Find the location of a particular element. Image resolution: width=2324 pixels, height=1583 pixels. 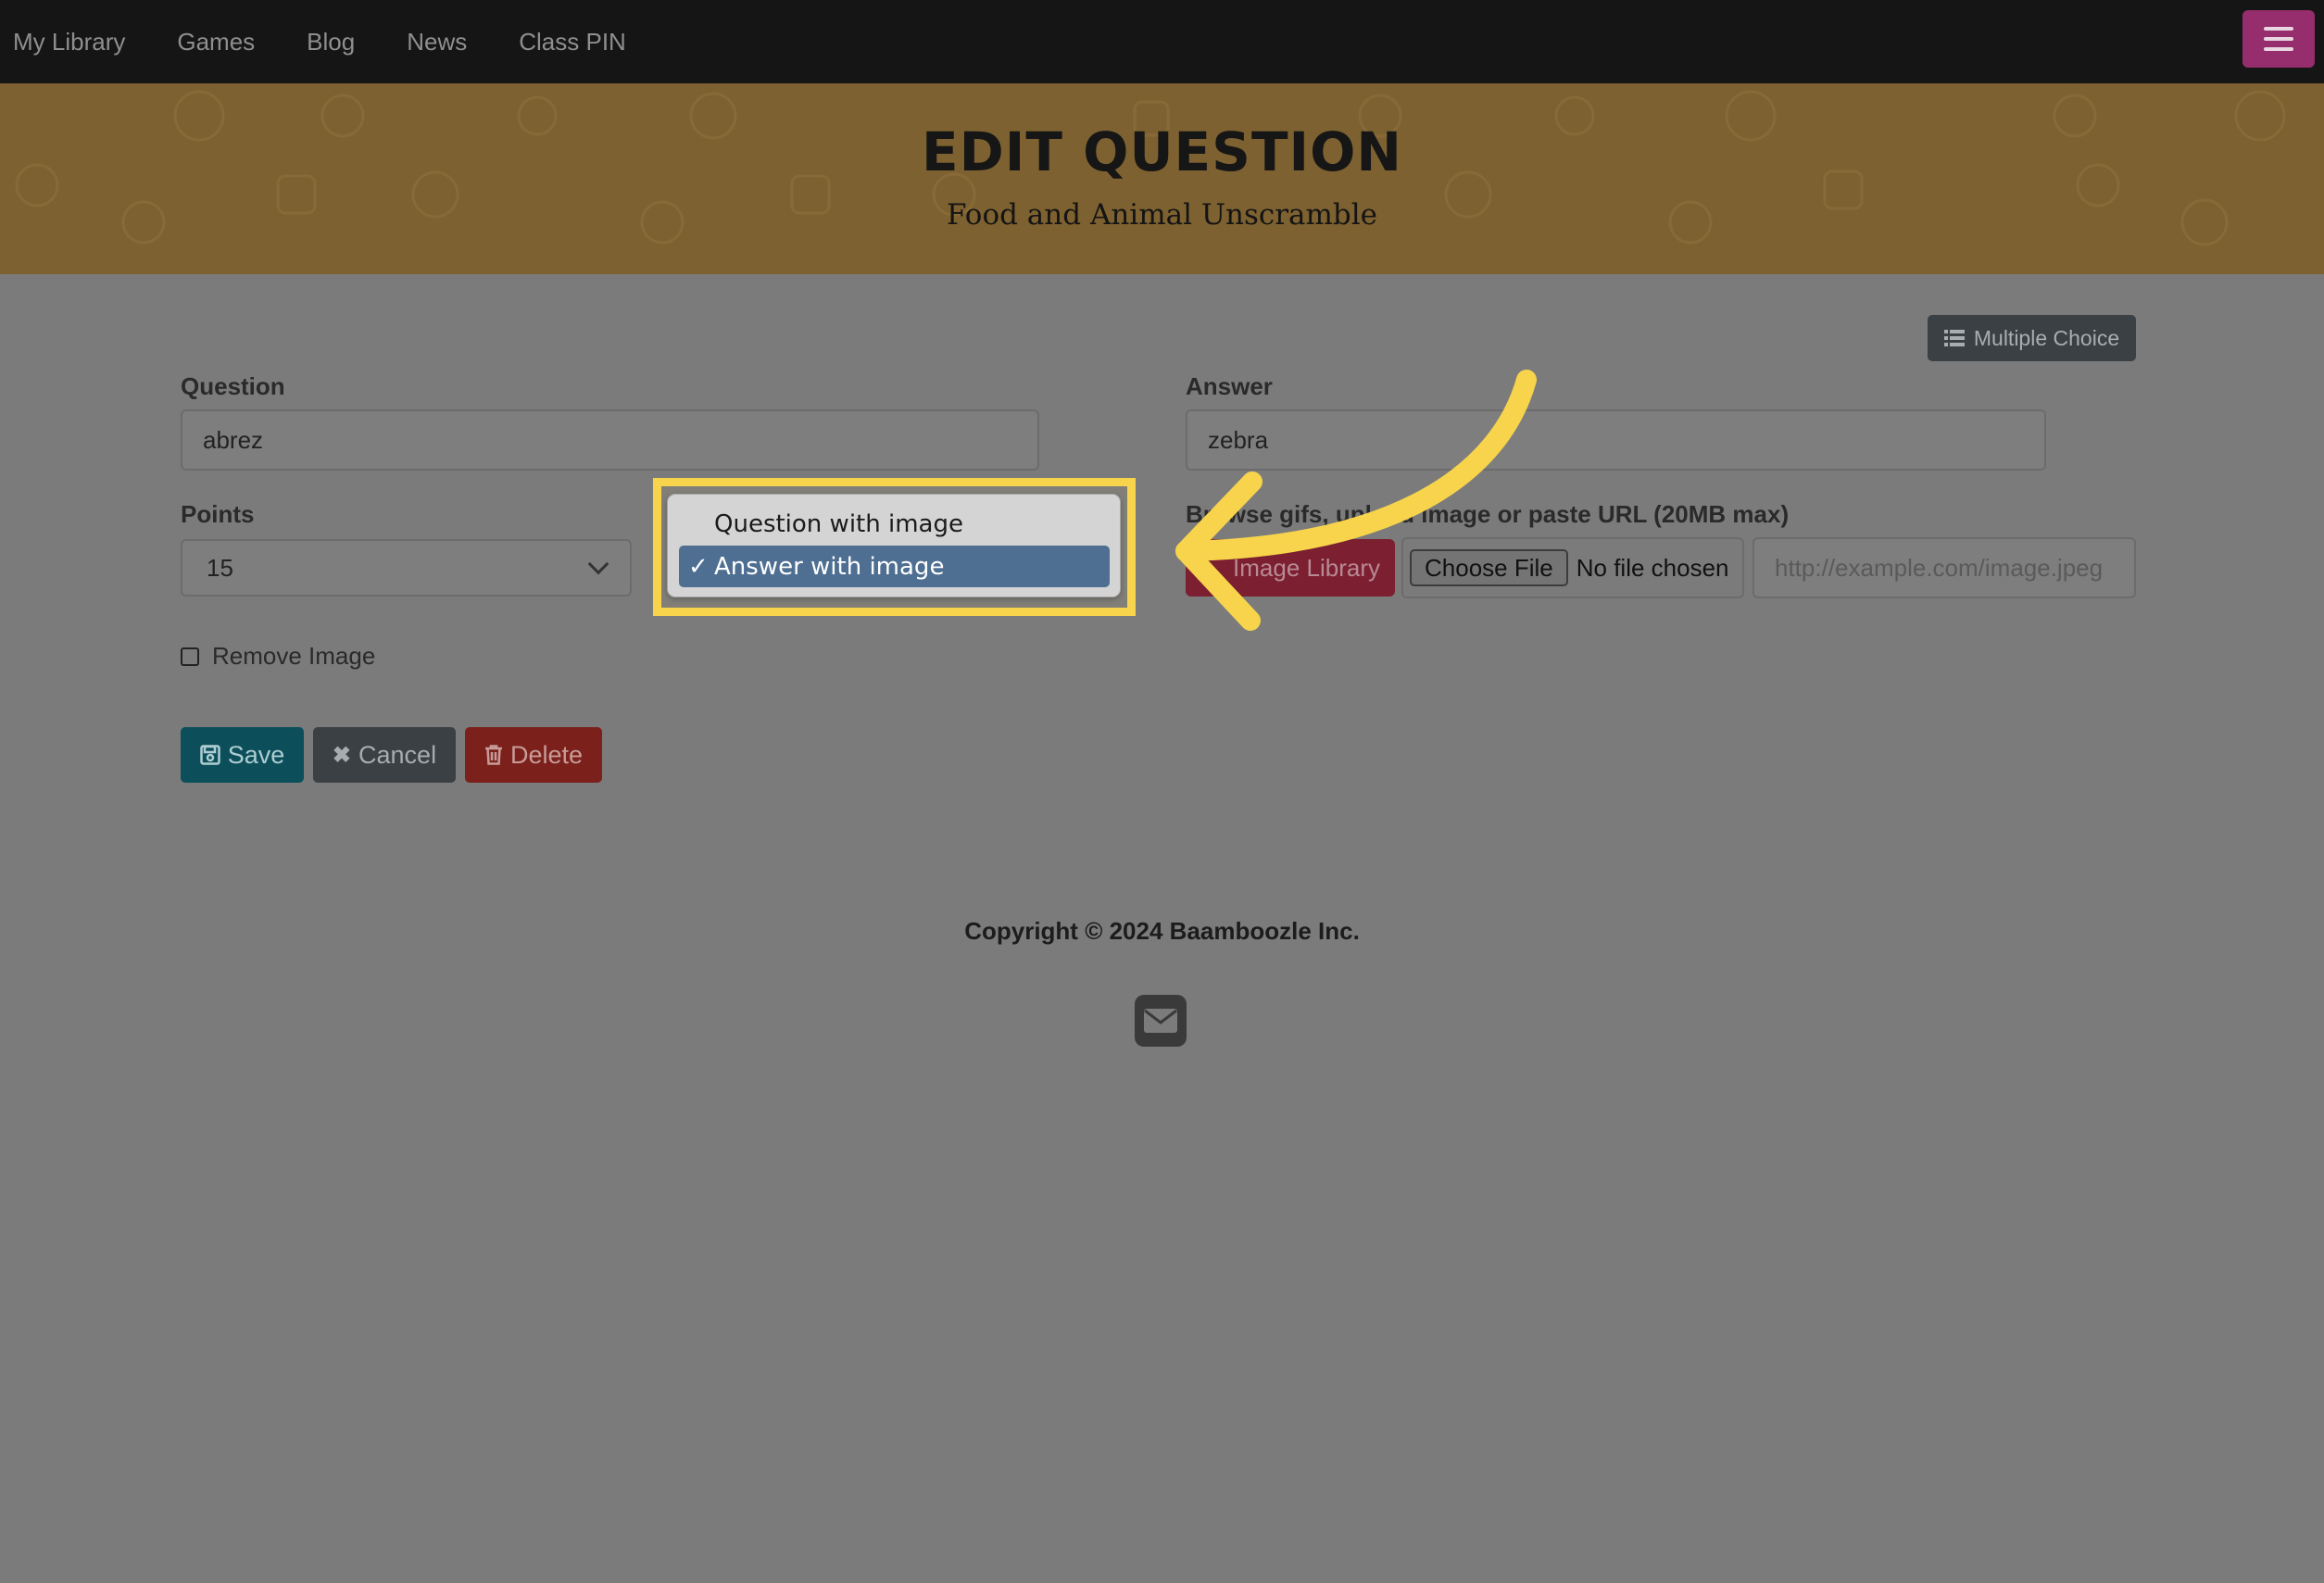

points-value: 15 is located at coordinates (220, 568).